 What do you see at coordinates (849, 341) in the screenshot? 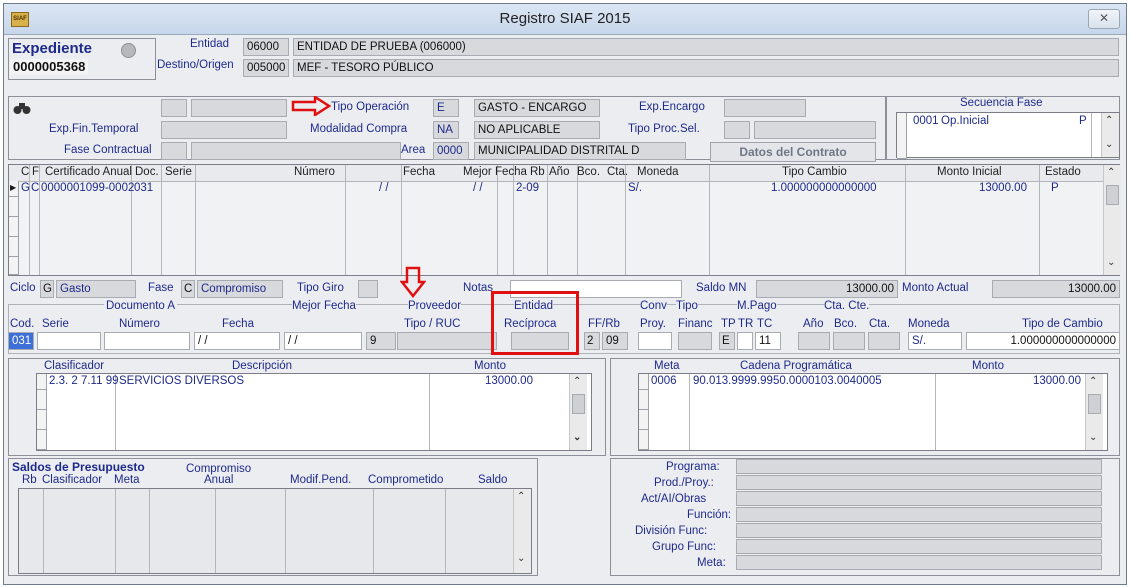
I see `bco-field` at bounding box center [849, 341].